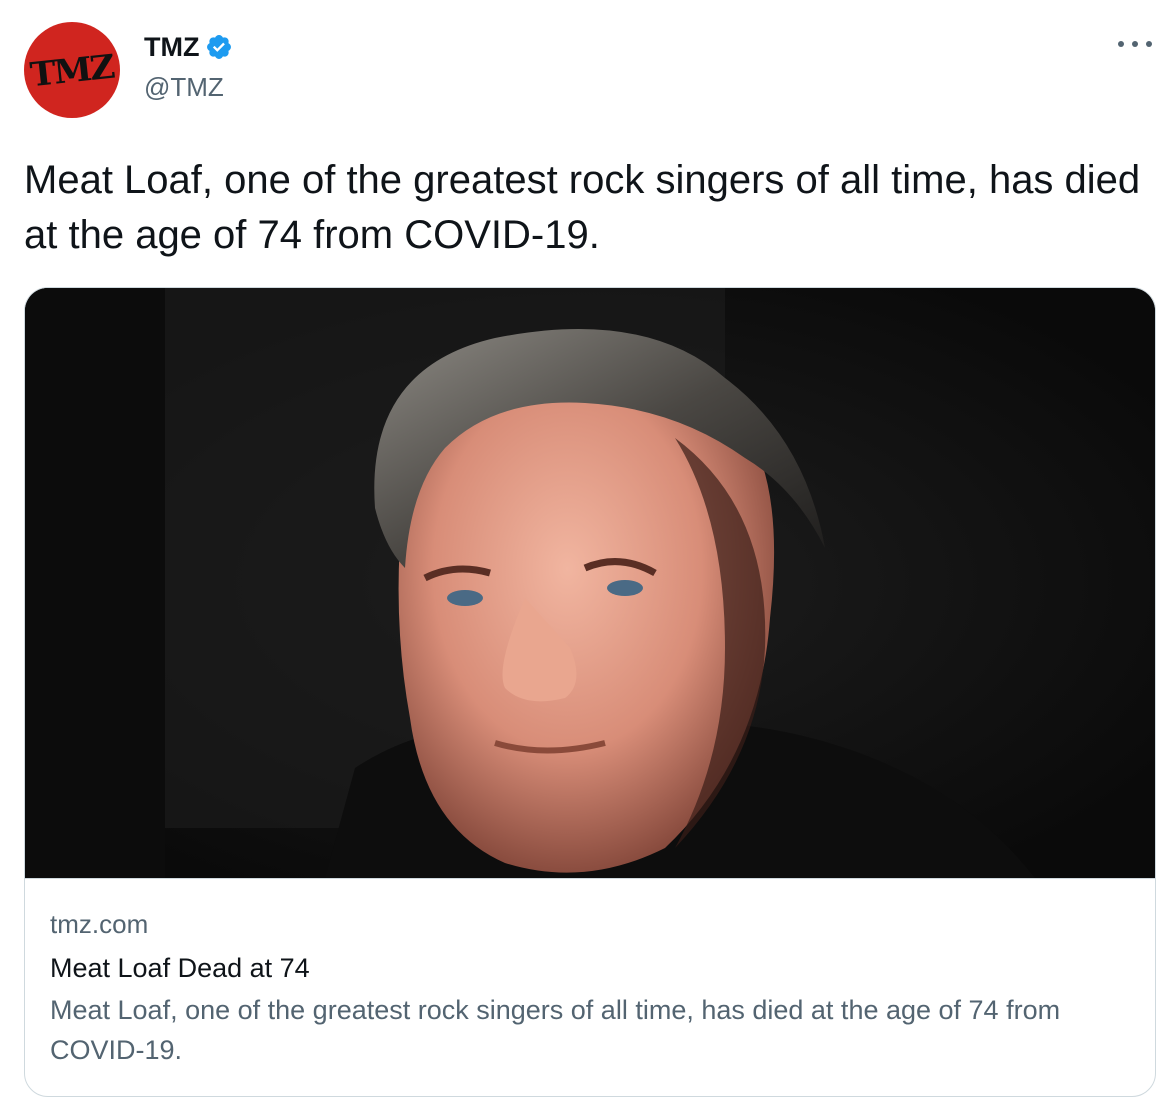 This screenshot has height=1118, width=1174. I want to click on author-name: TMZ, so click(171, 47).